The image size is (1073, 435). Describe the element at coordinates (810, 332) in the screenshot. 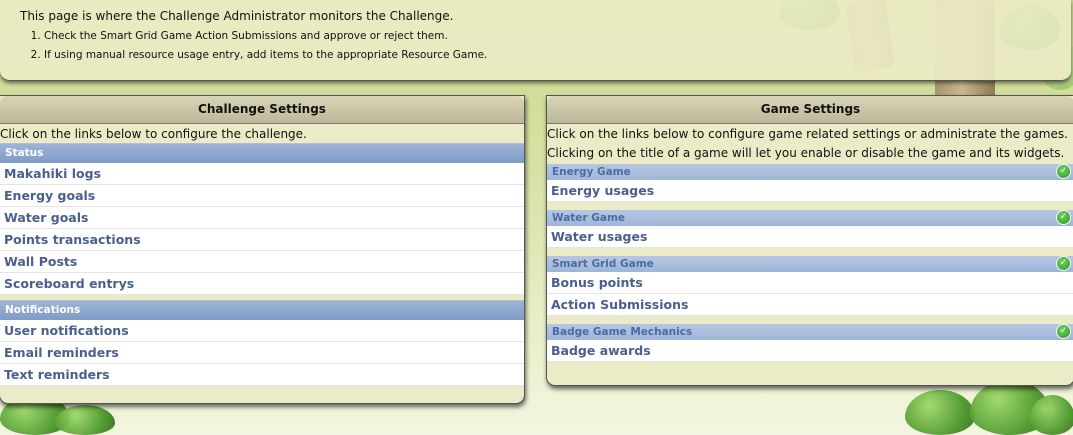

I see `game-header-badge: Badge Game Mechanics ✓` at that location.